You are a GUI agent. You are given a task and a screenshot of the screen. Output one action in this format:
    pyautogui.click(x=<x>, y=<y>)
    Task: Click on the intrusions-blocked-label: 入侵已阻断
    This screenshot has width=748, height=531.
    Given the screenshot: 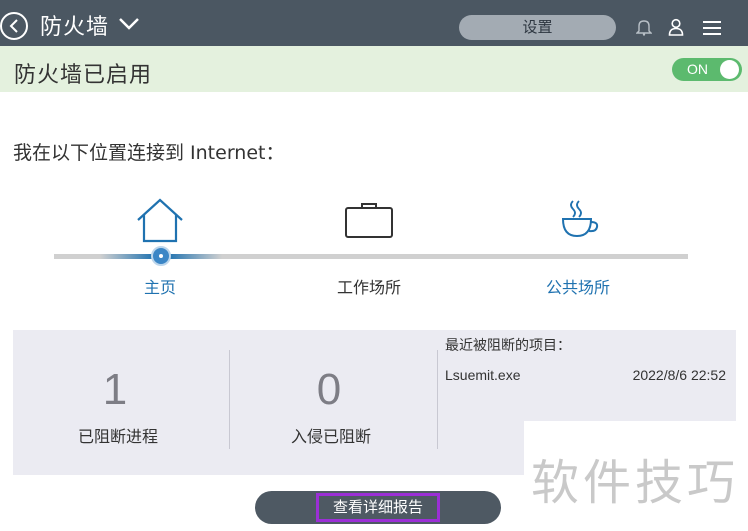 What is the action you would take?
    pyautogui.click(x=330, y=436)
    